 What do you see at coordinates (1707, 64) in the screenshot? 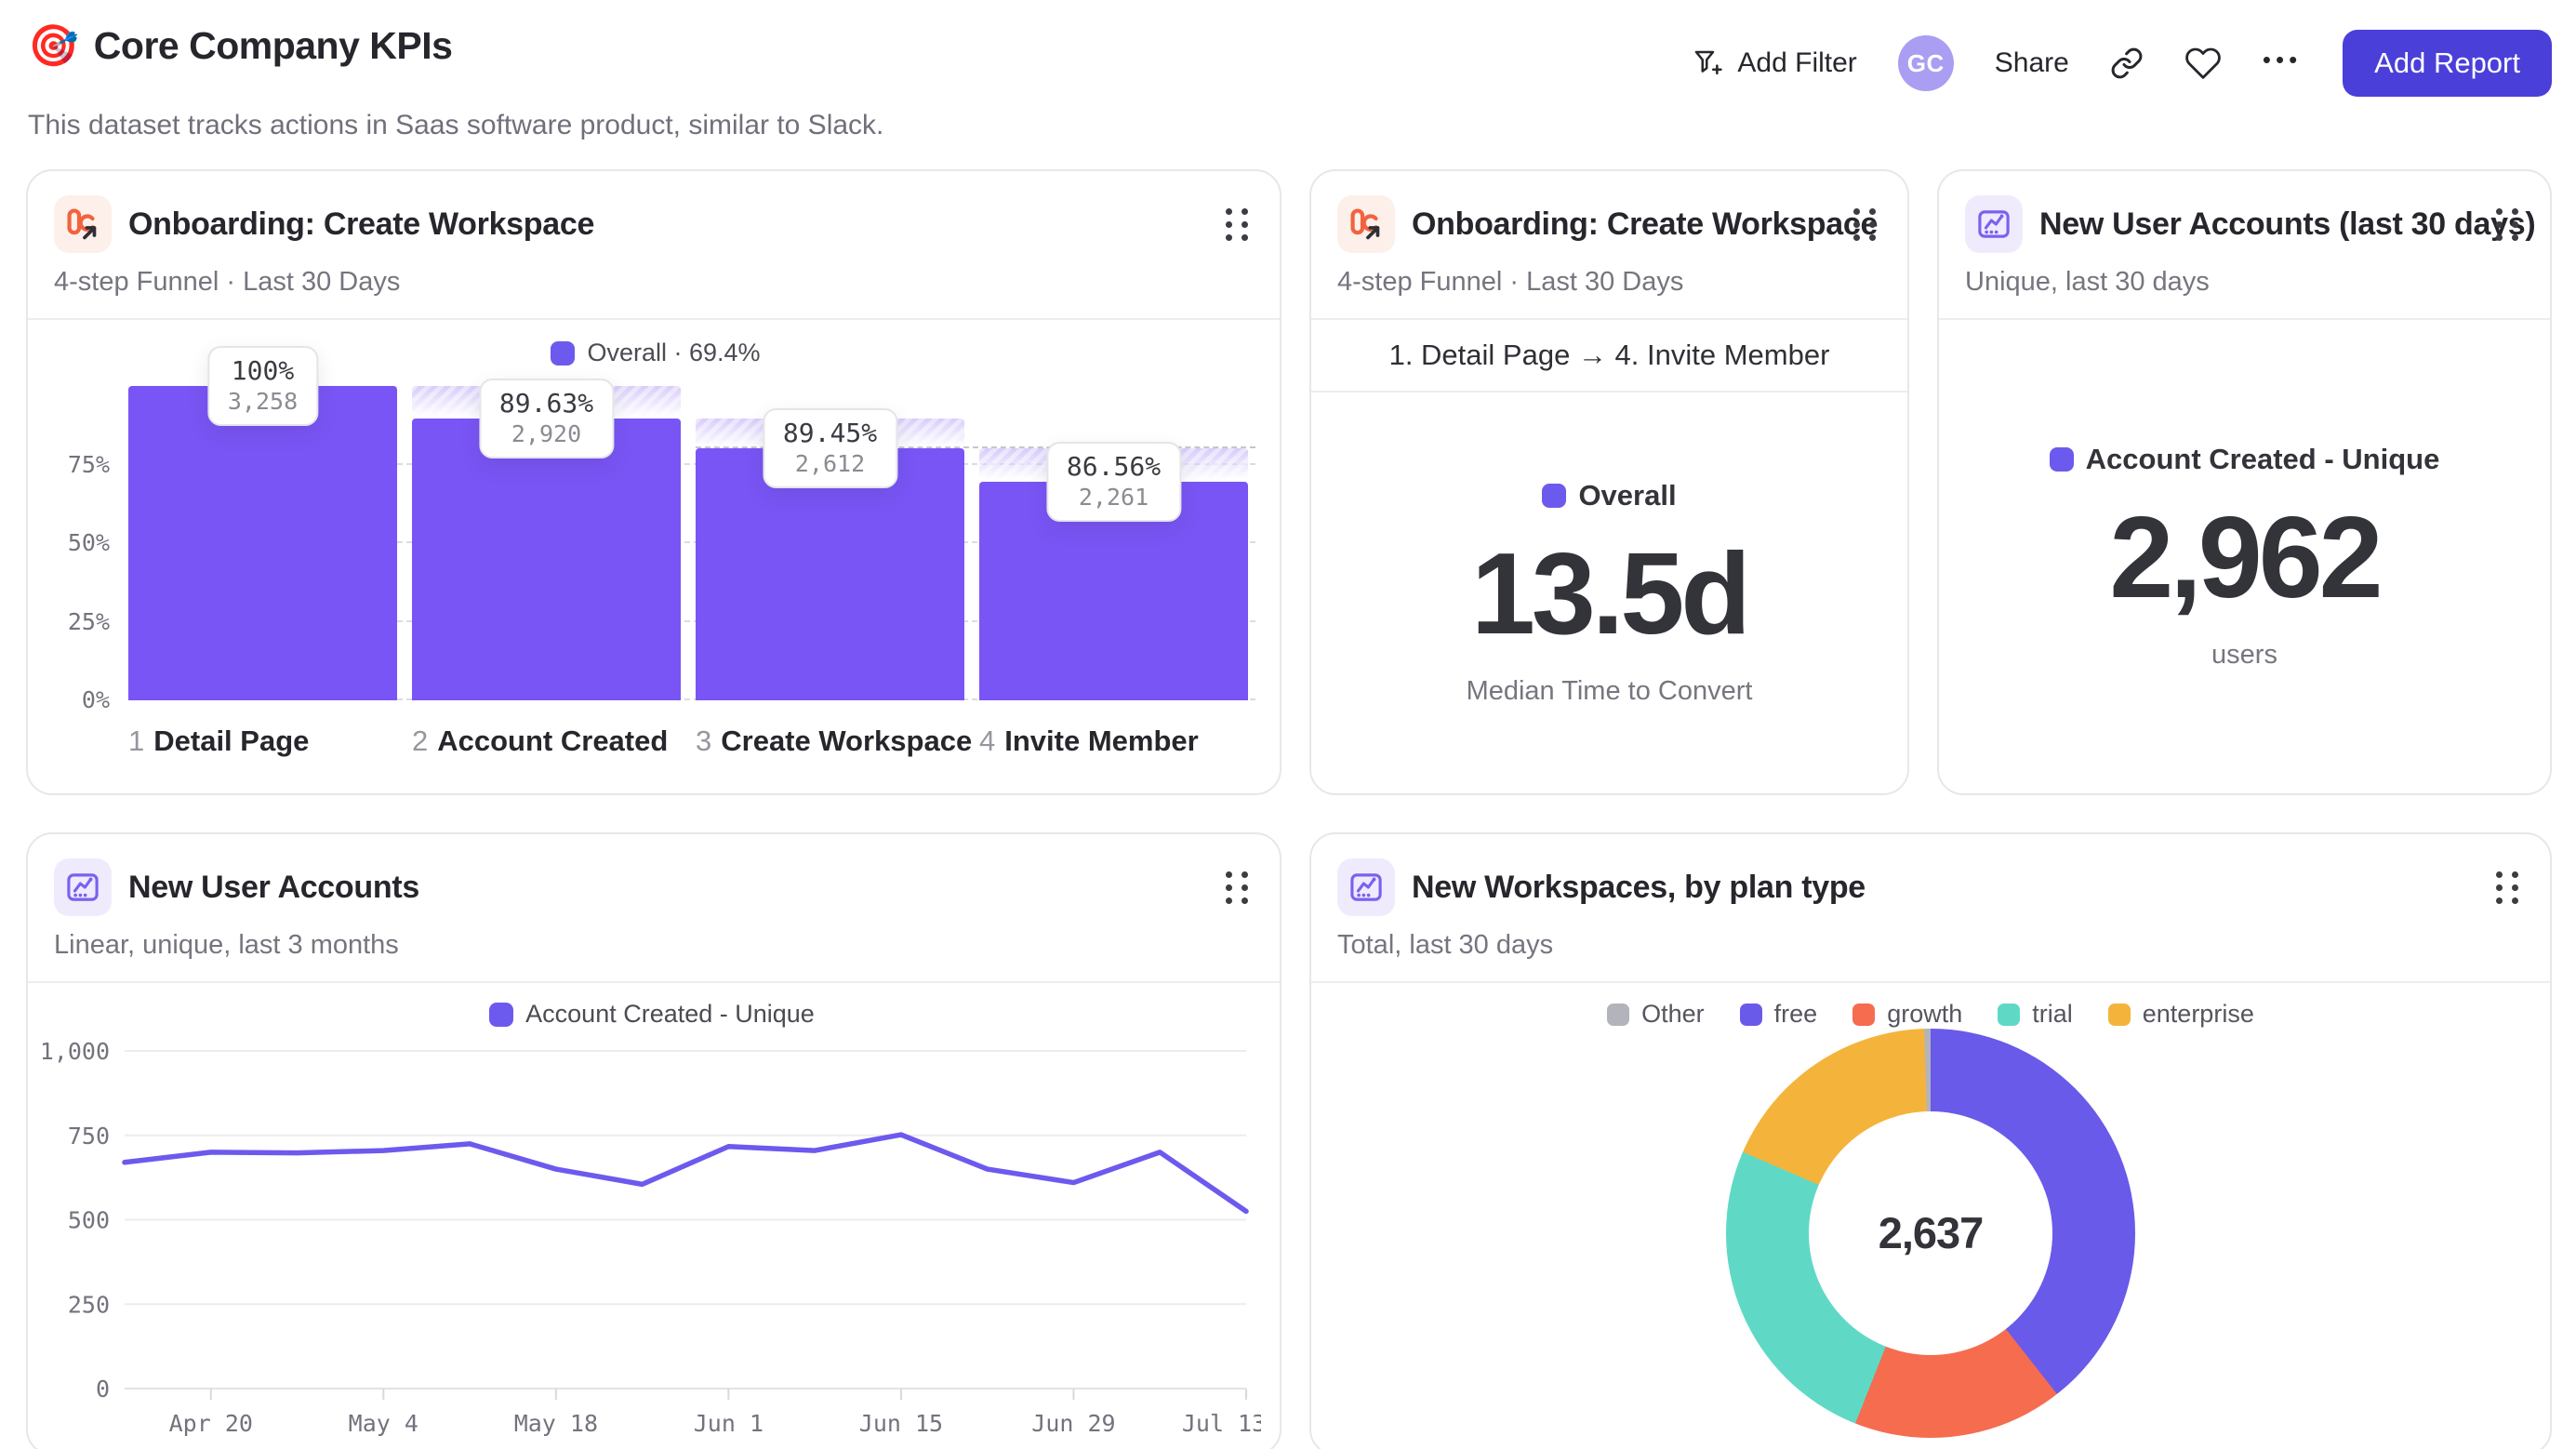
I see `filter-plus-icon` at bounding box center [1707, 64].